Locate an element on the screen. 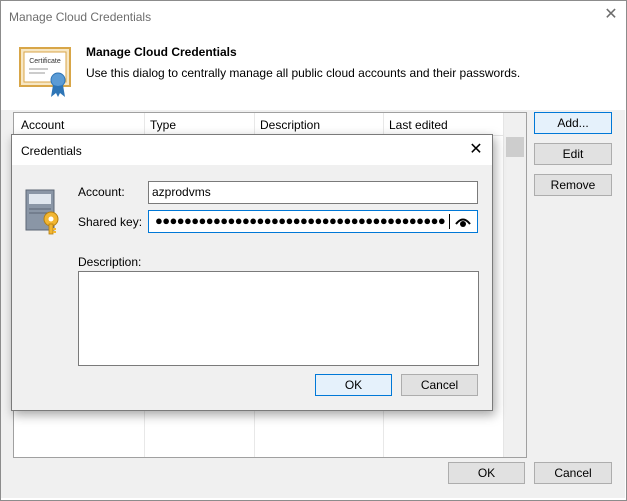 Image resolution: width=627 pixels, height=501 pixels. certificate-text: Certificate is located at coordinates (45, 61).